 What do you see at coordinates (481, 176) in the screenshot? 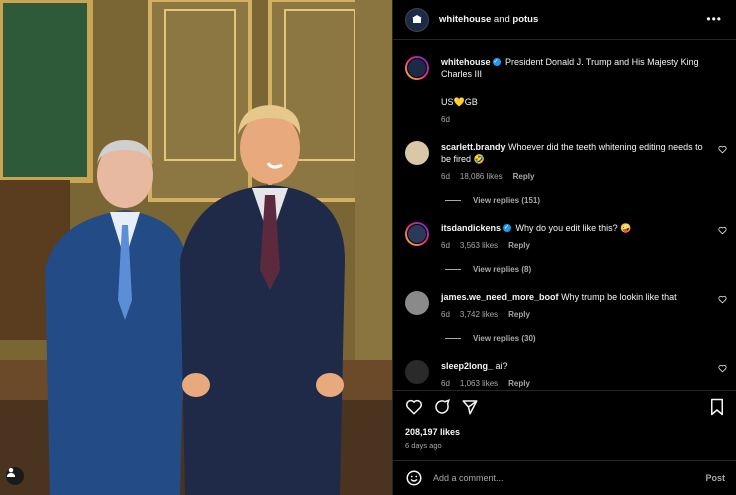
I see `comment-likes: 18,086 likes` at bounding box center [481, 176].